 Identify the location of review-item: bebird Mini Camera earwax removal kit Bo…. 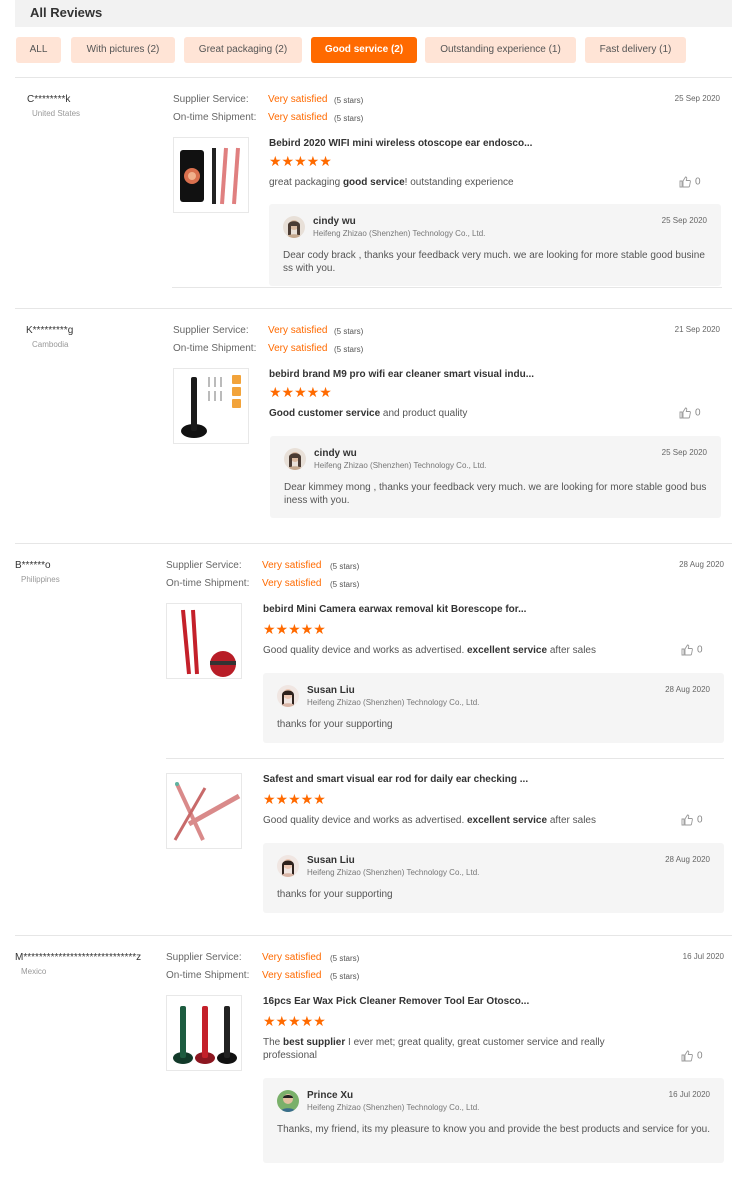
(445, 673).